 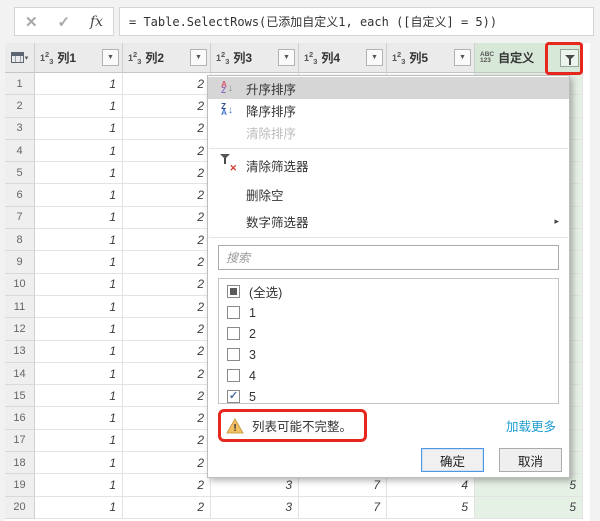 What do you see at coordinates (388, 375) in the screenshot?
I see `filter-value-item: 4` at bounding box center [388, 375].